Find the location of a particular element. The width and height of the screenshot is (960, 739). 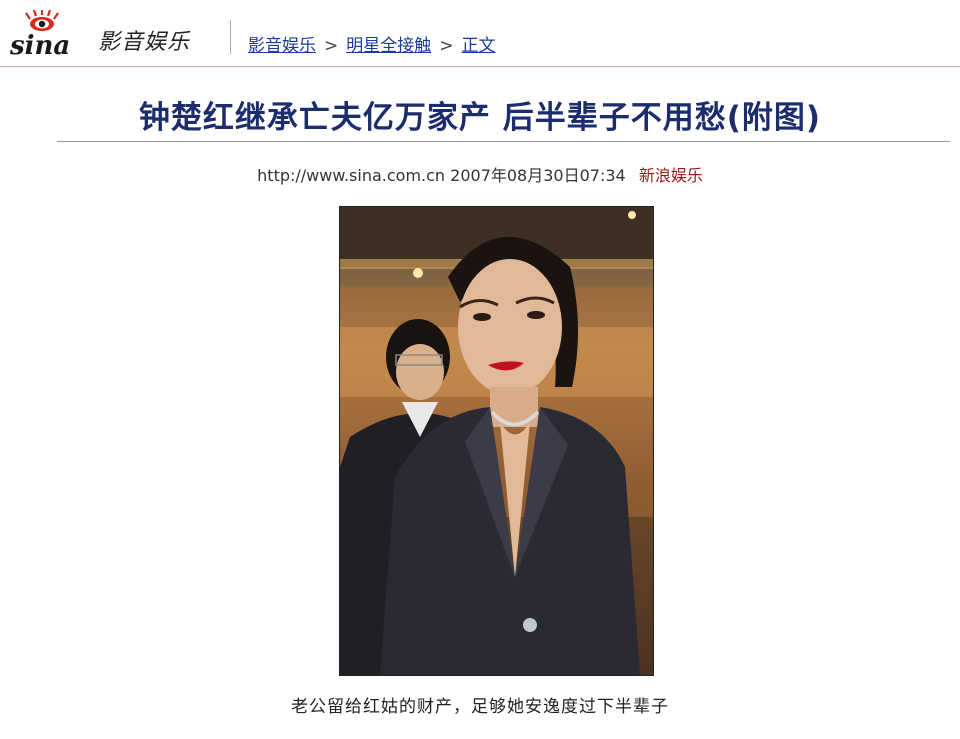

sina-logo: sina is located at coordinates (44, 34).